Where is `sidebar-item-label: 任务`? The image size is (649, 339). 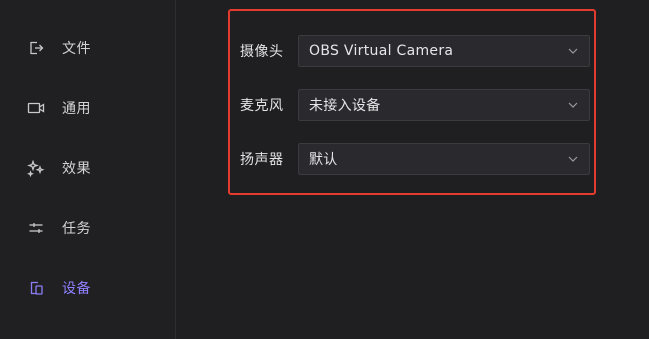
sidebar-item-label: 任务 is located at coordinates (76, 229).